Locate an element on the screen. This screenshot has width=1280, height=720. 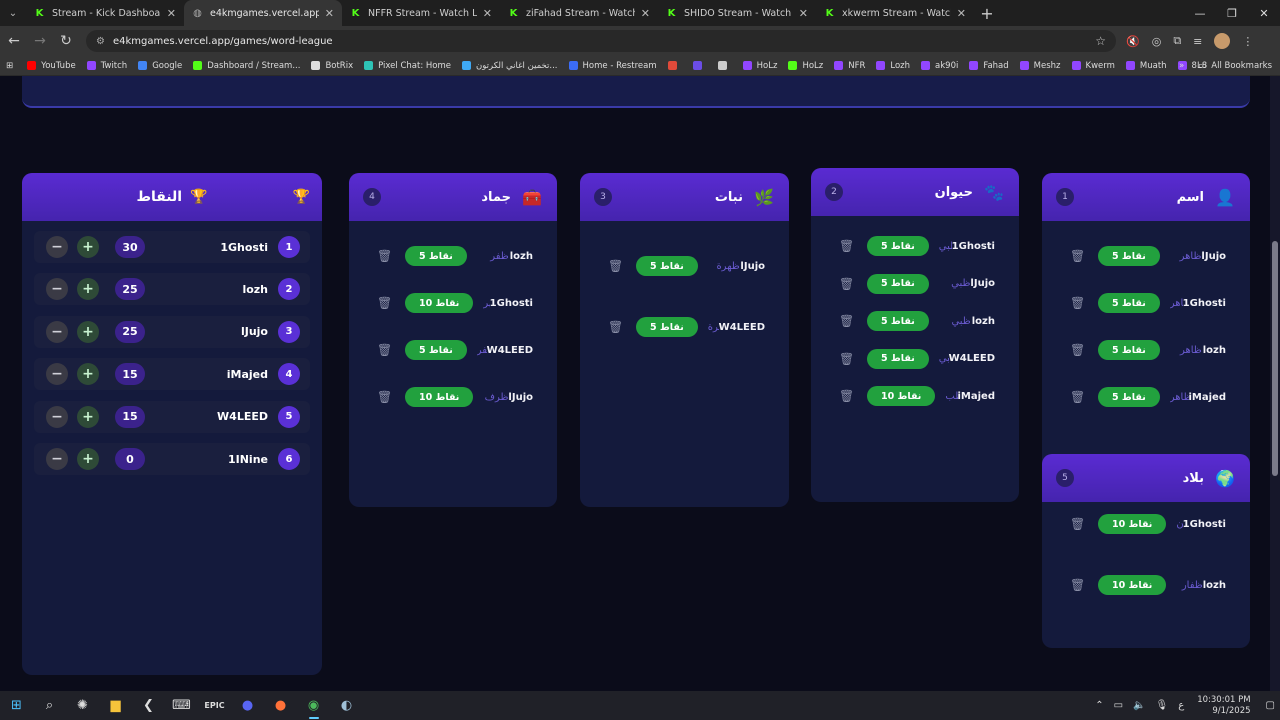
epic-games-icon: EPIC is located at coordinates (214, 705).